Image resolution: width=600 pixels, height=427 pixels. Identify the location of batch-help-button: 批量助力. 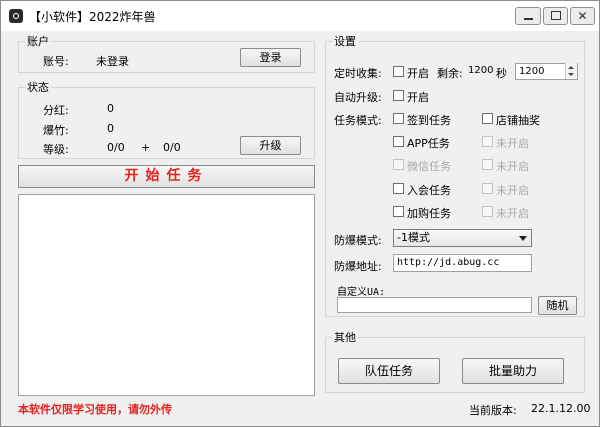
(513, 371).